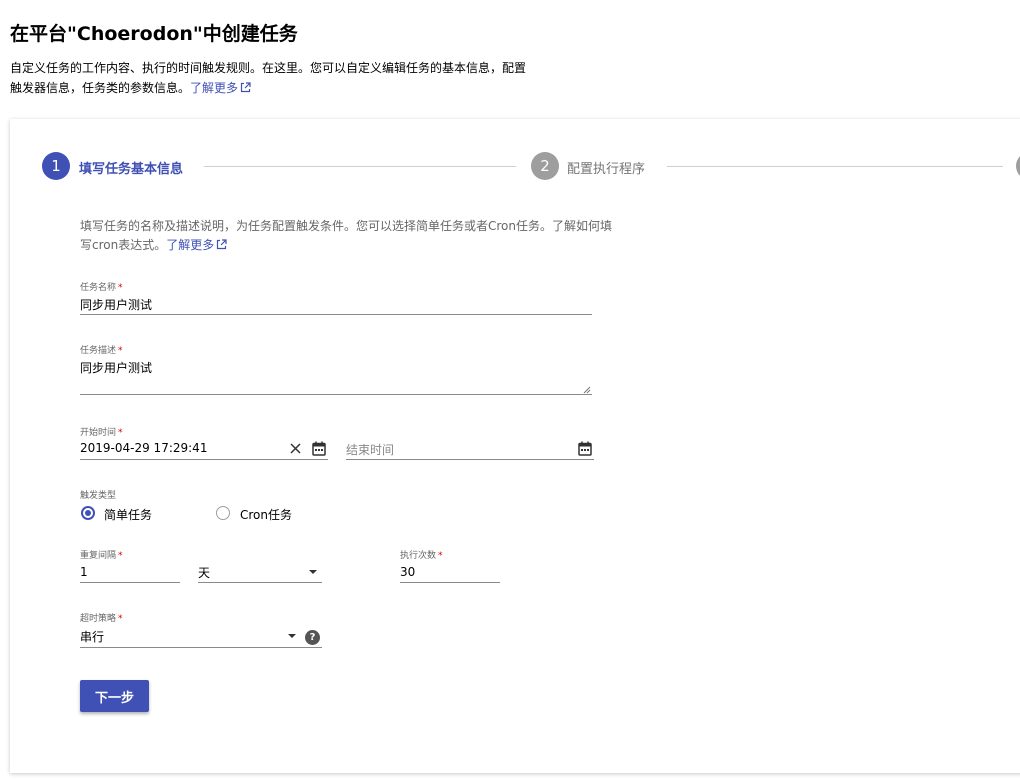  Describe the element at coordinates (370, 449) in the screenshot. I see `end-time-input: 结束时间` at that location.